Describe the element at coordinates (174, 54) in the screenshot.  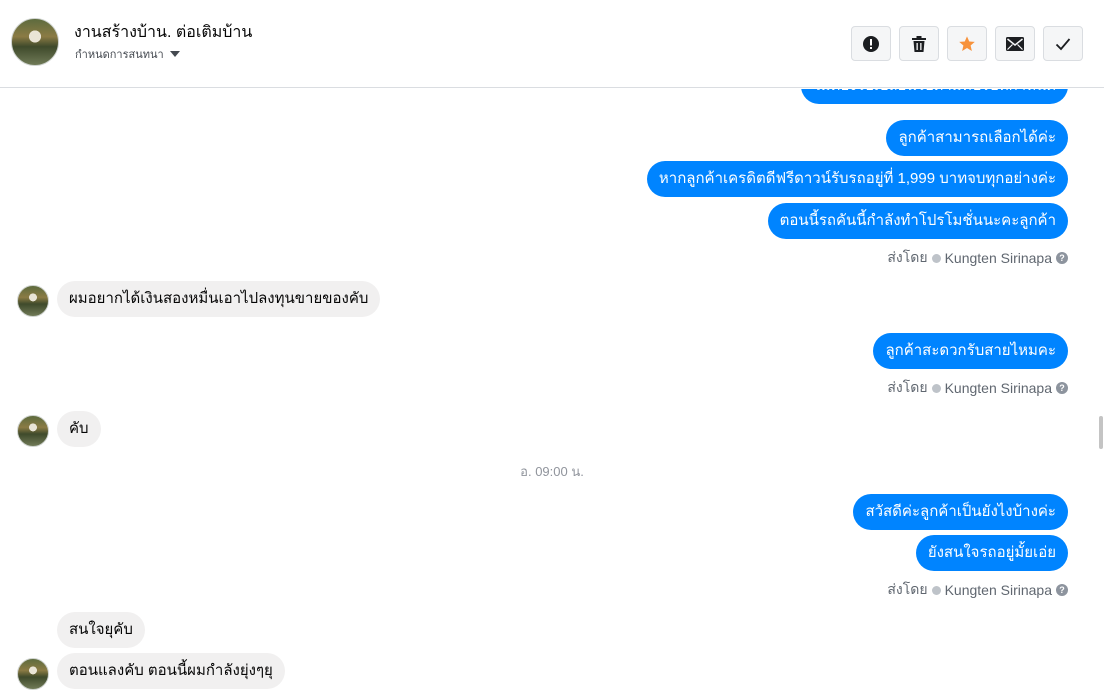
I see `caret-down-icon` at that location.